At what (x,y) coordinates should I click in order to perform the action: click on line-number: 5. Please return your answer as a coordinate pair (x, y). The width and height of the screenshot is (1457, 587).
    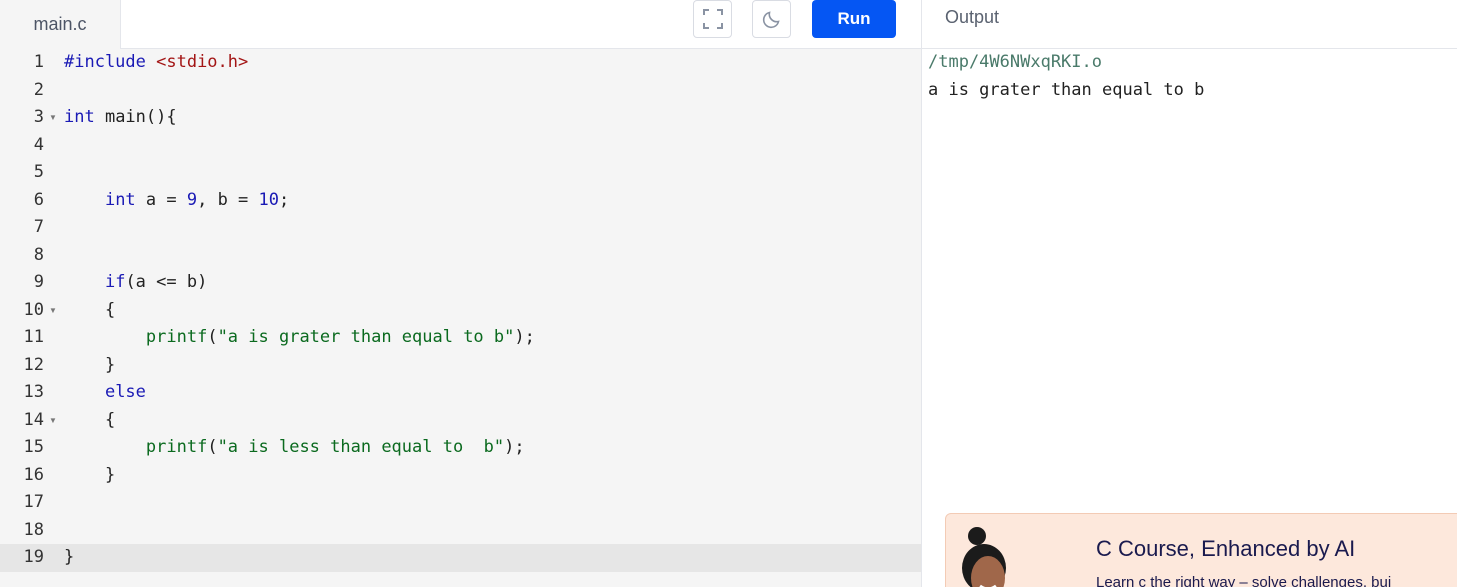
    Looking at the image, I should click on (38, 172).